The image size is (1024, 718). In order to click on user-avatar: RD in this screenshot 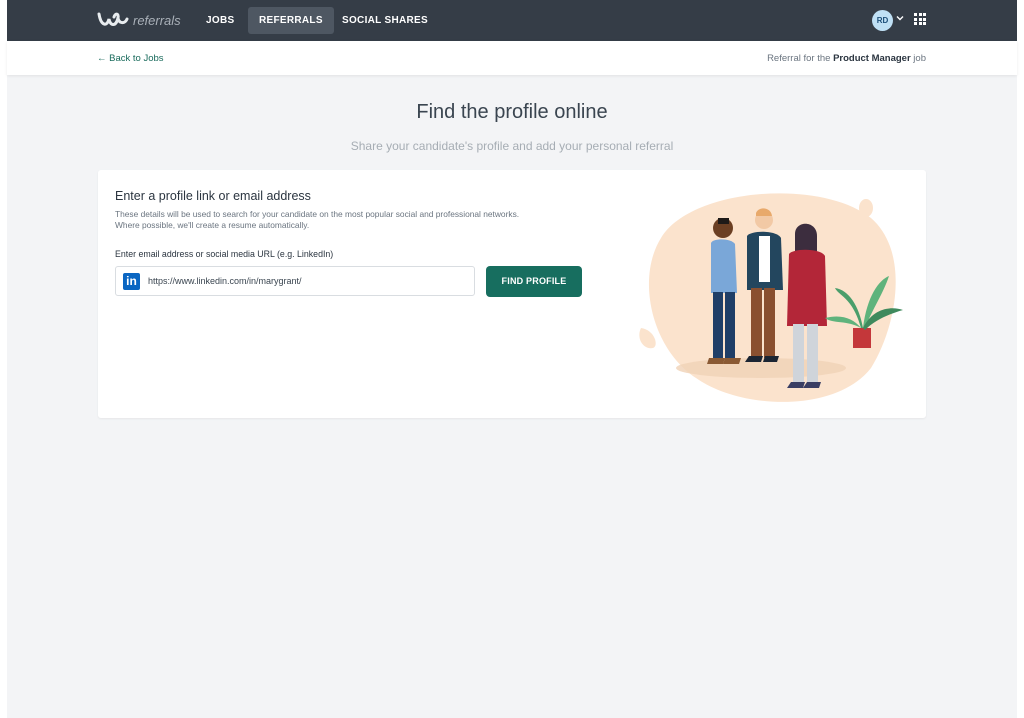, I will do `click(882, 20)`.